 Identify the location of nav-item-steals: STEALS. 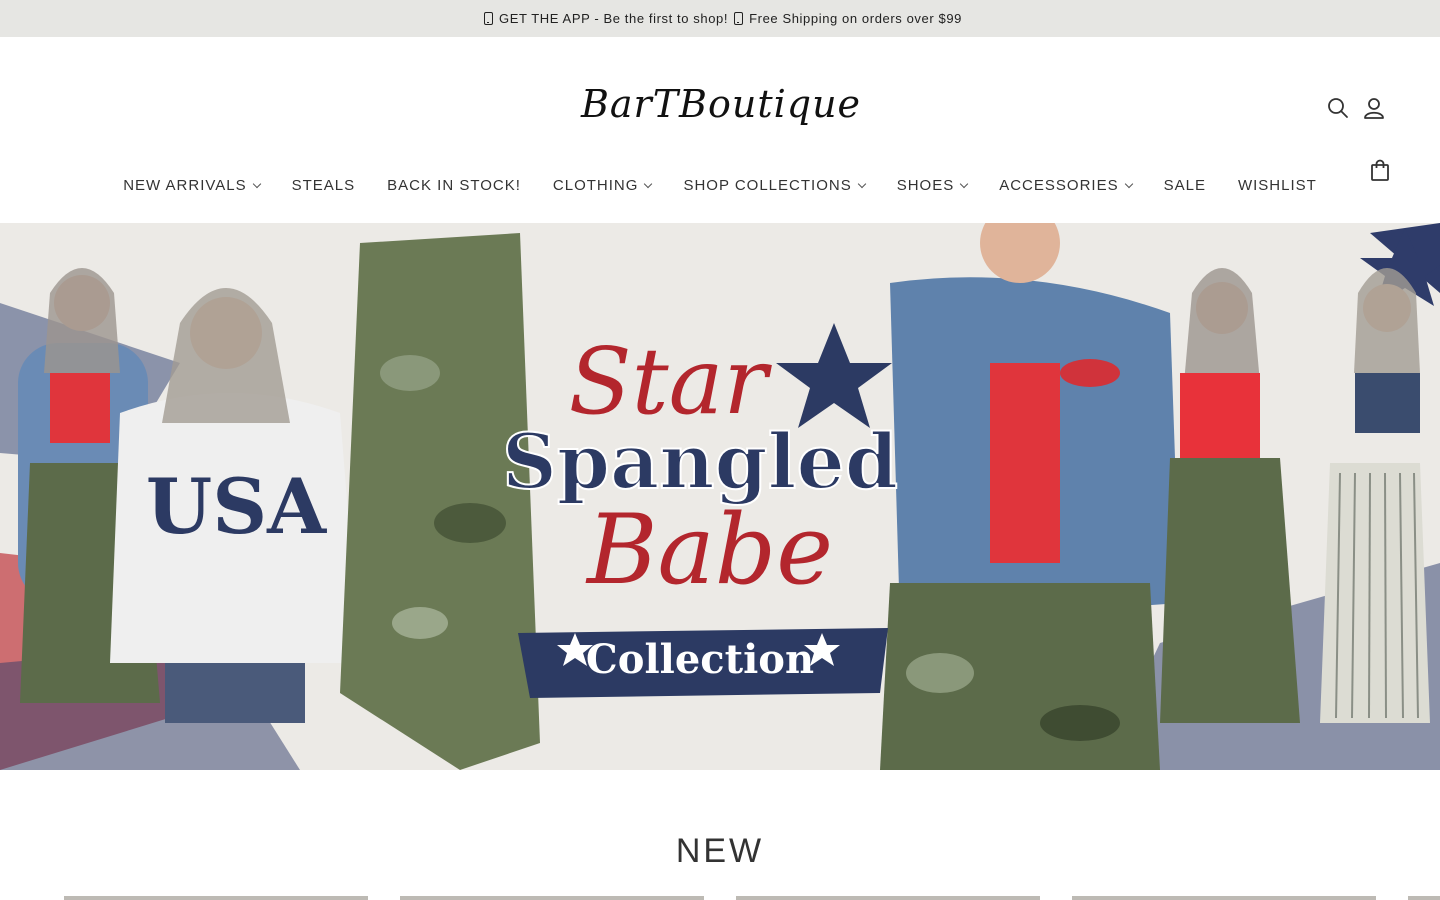
(324, 185).